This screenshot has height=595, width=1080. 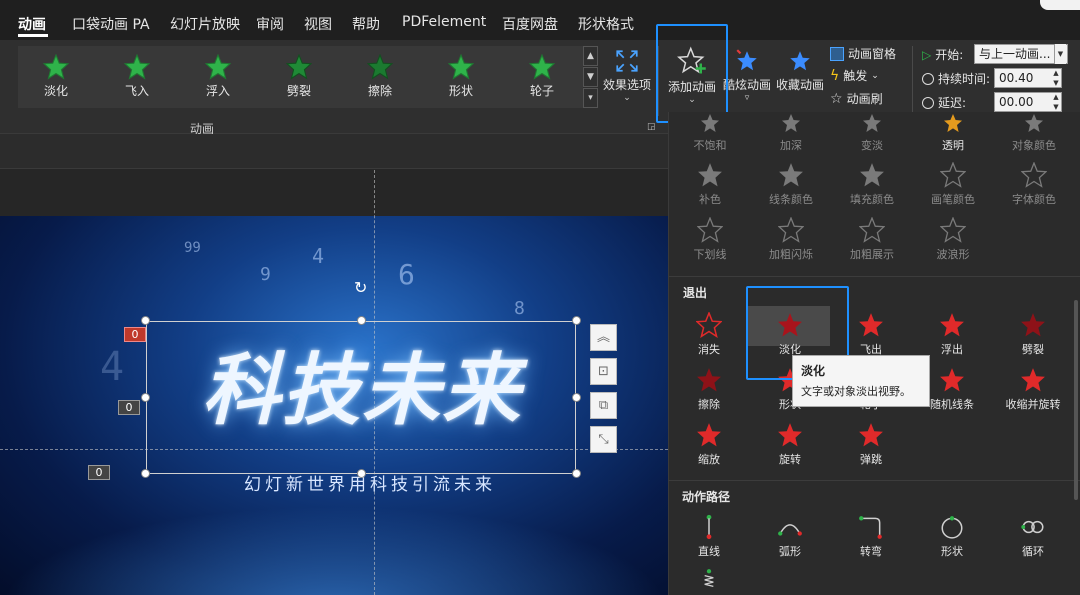 What do you see at coordinates (380, 77) in the screenshot?
I see `gallery-item-wipe: 擦除` at bounding box center [380, 77].